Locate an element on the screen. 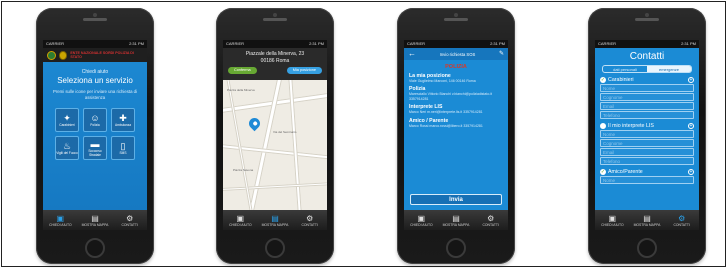  confirm-button: Conferma is located at coordinates (242, 70).